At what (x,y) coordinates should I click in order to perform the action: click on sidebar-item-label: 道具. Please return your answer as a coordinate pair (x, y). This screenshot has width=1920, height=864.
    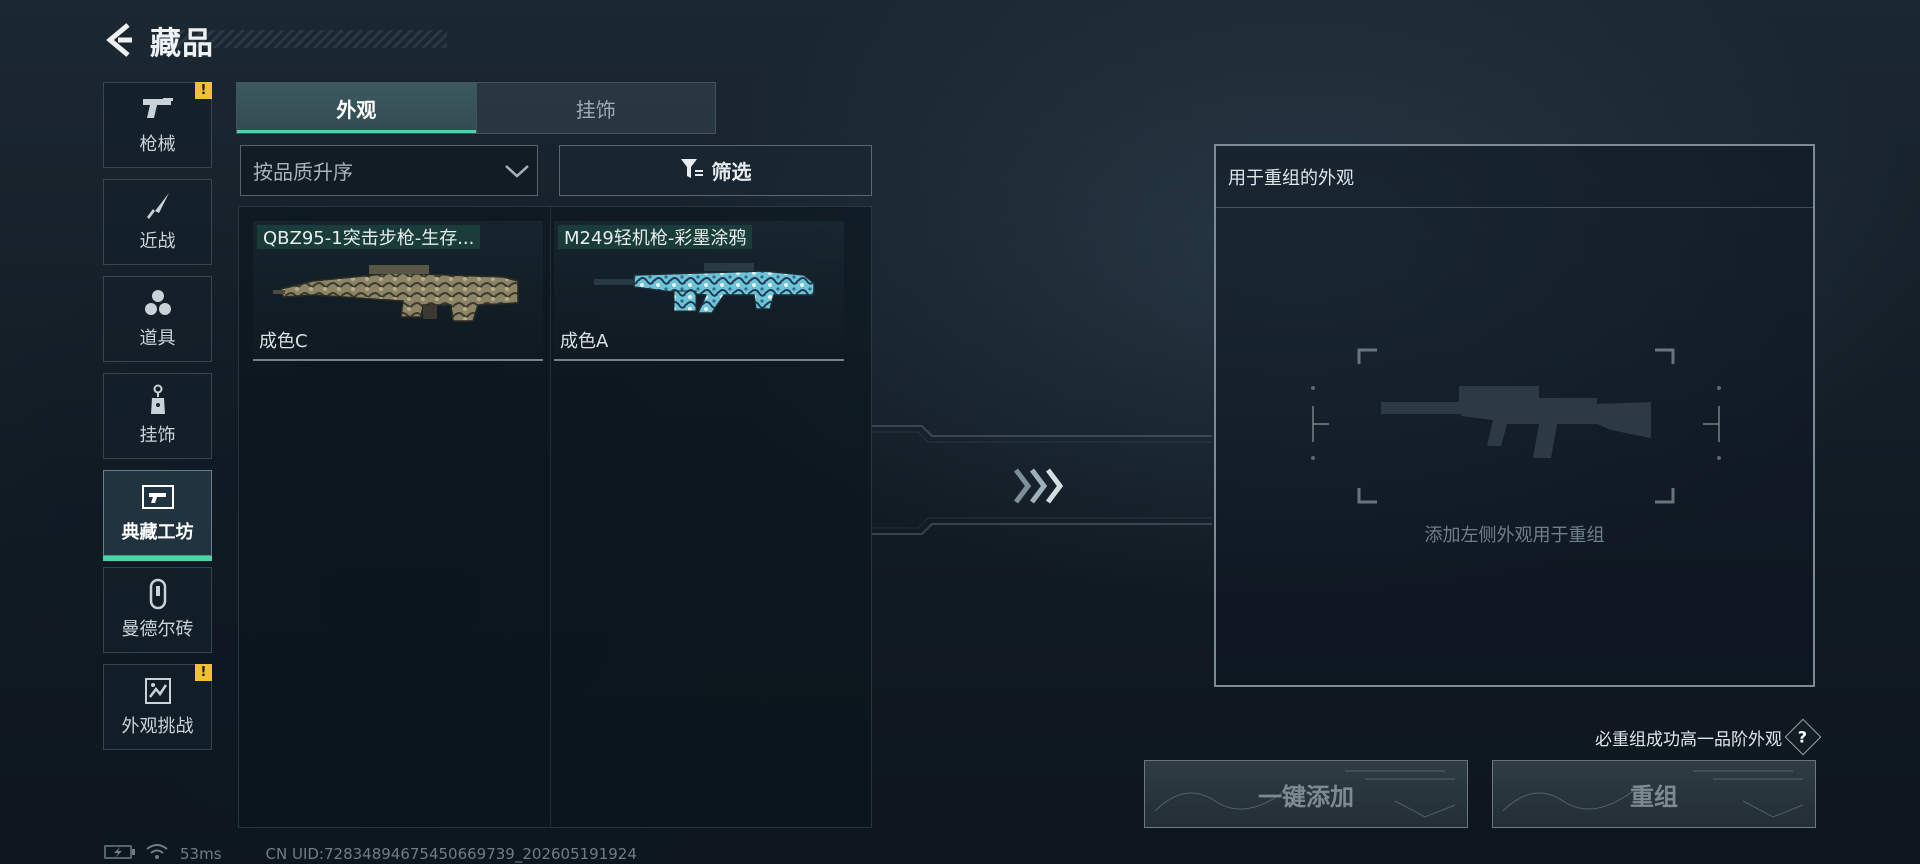
    Looking at the image, I should click on (157, 338).